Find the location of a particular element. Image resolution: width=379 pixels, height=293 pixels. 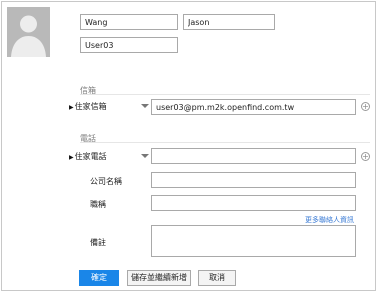

phone-section-divider is located at coordinates (225, 142).